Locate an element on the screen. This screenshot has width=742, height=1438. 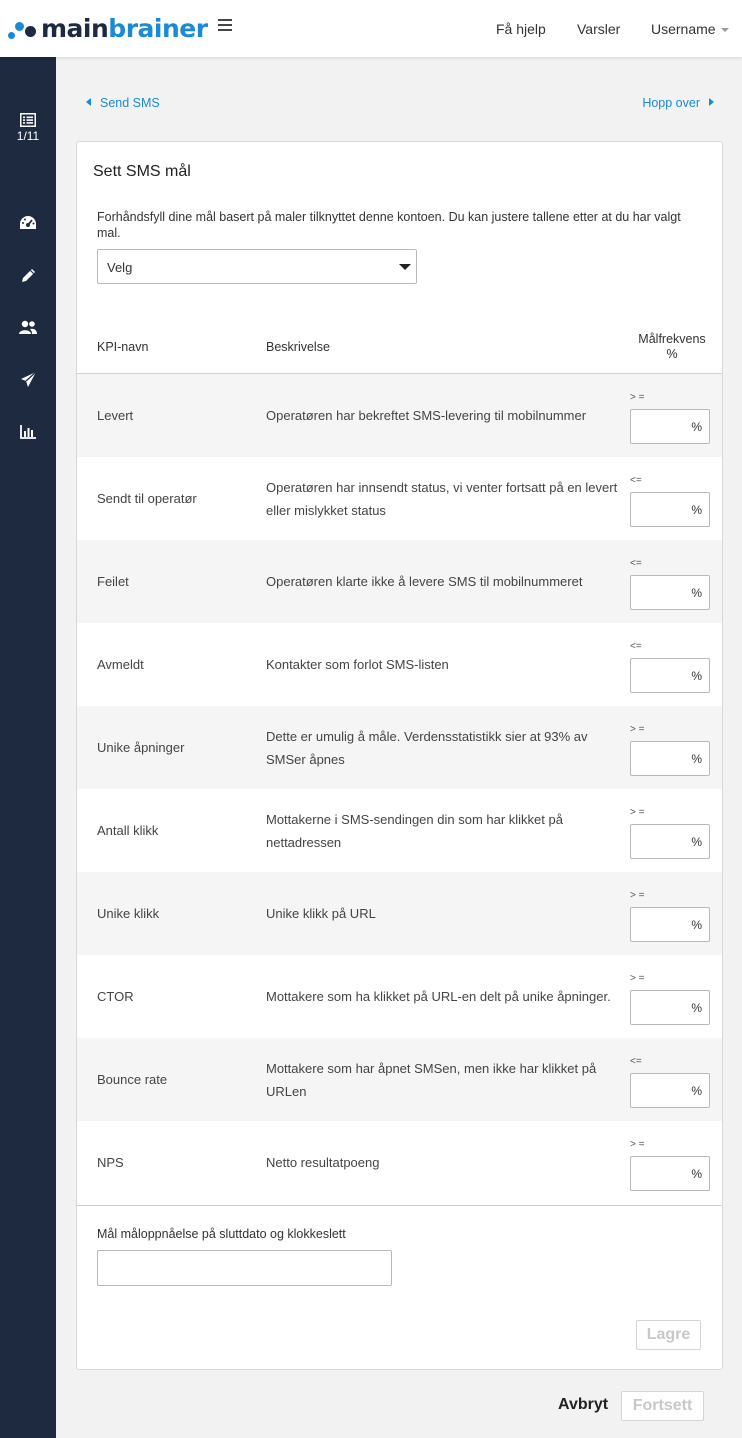
card-title: Sett SMS mål is located at coordinates (142, 171).